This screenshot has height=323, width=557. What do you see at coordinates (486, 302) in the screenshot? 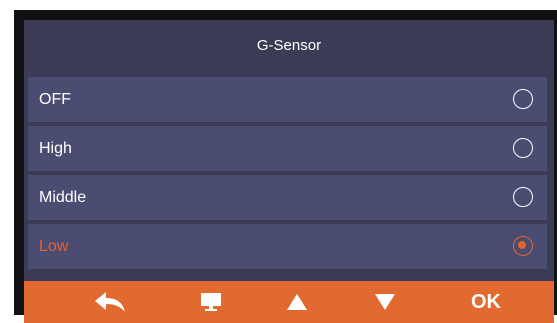
I see `ok-button: OK` at bounding box center [486, 302].